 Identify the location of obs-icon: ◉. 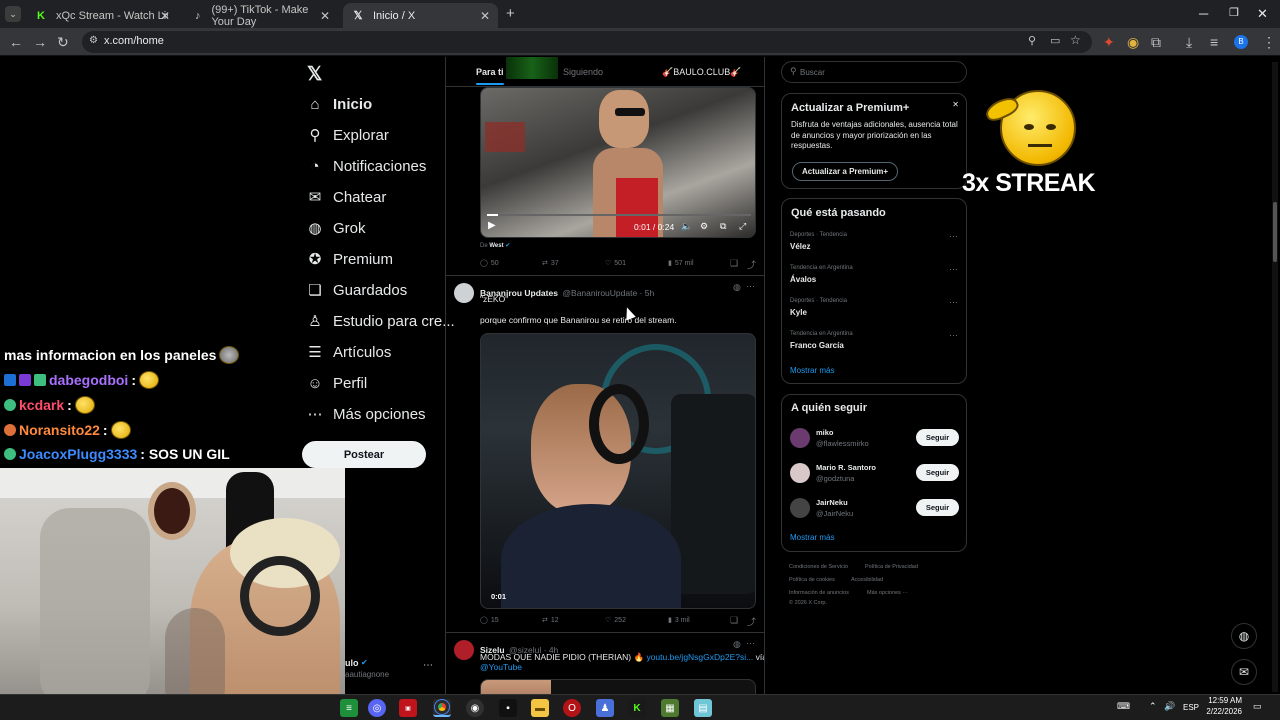
(475, 708).